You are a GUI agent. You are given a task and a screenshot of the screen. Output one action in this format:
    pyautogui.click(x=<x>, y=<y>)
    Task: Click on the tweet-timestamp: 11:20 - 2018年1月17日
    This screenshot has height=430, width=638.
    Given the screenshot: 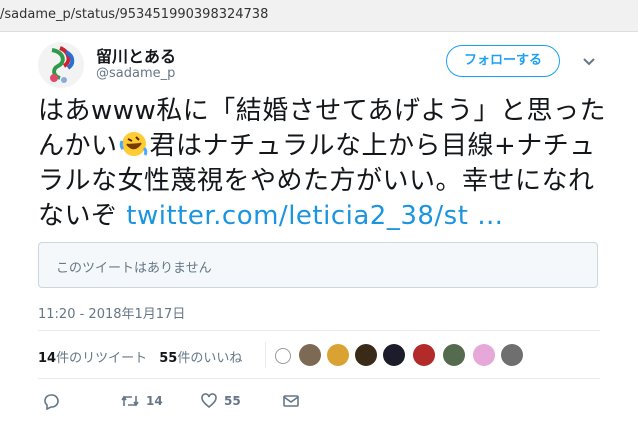 What is the action you would take?
    pyautogui.click(x=111, y=312)
    